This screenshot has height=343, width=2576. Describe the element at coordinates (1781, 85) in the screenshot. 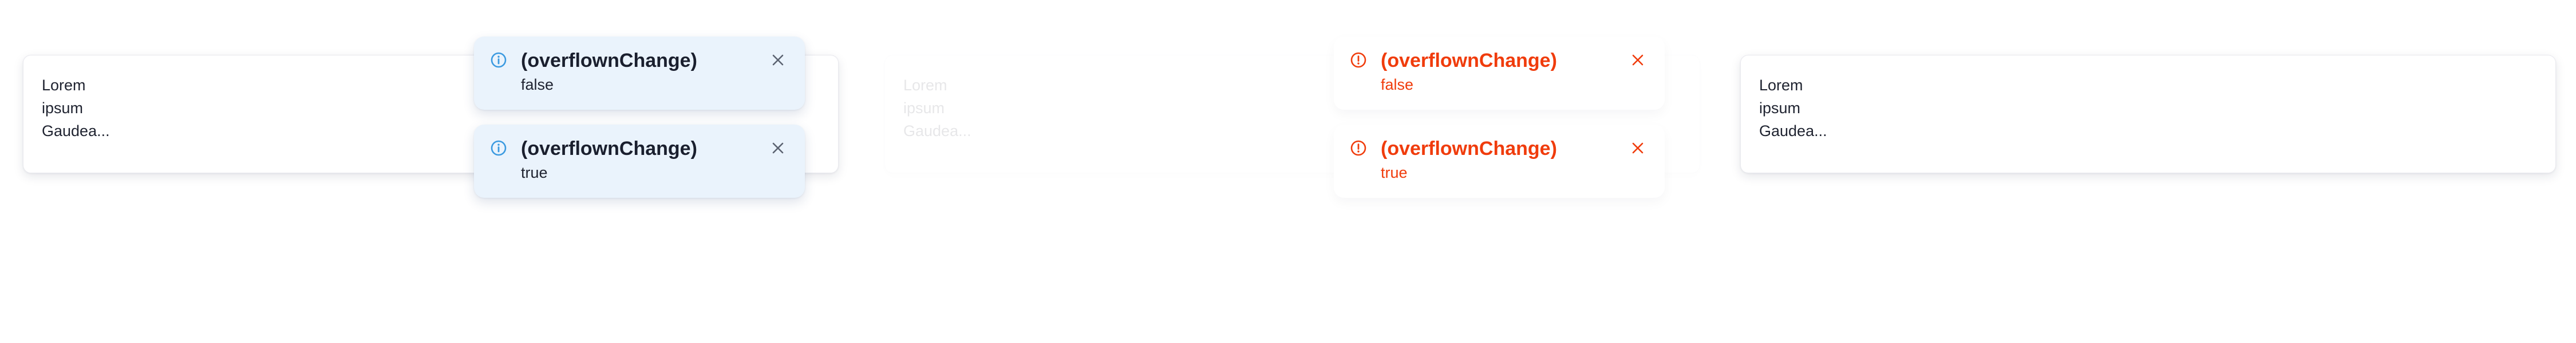

I see `card-line: Lorem` at that location.